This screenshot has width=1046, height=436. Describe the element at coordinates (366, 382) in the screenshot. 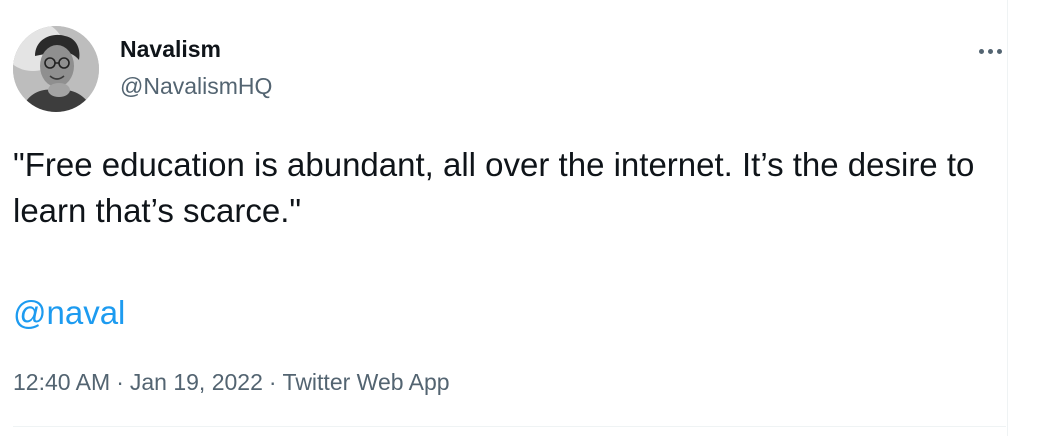

I see `tweet-source: Twitter Web App` at that location.